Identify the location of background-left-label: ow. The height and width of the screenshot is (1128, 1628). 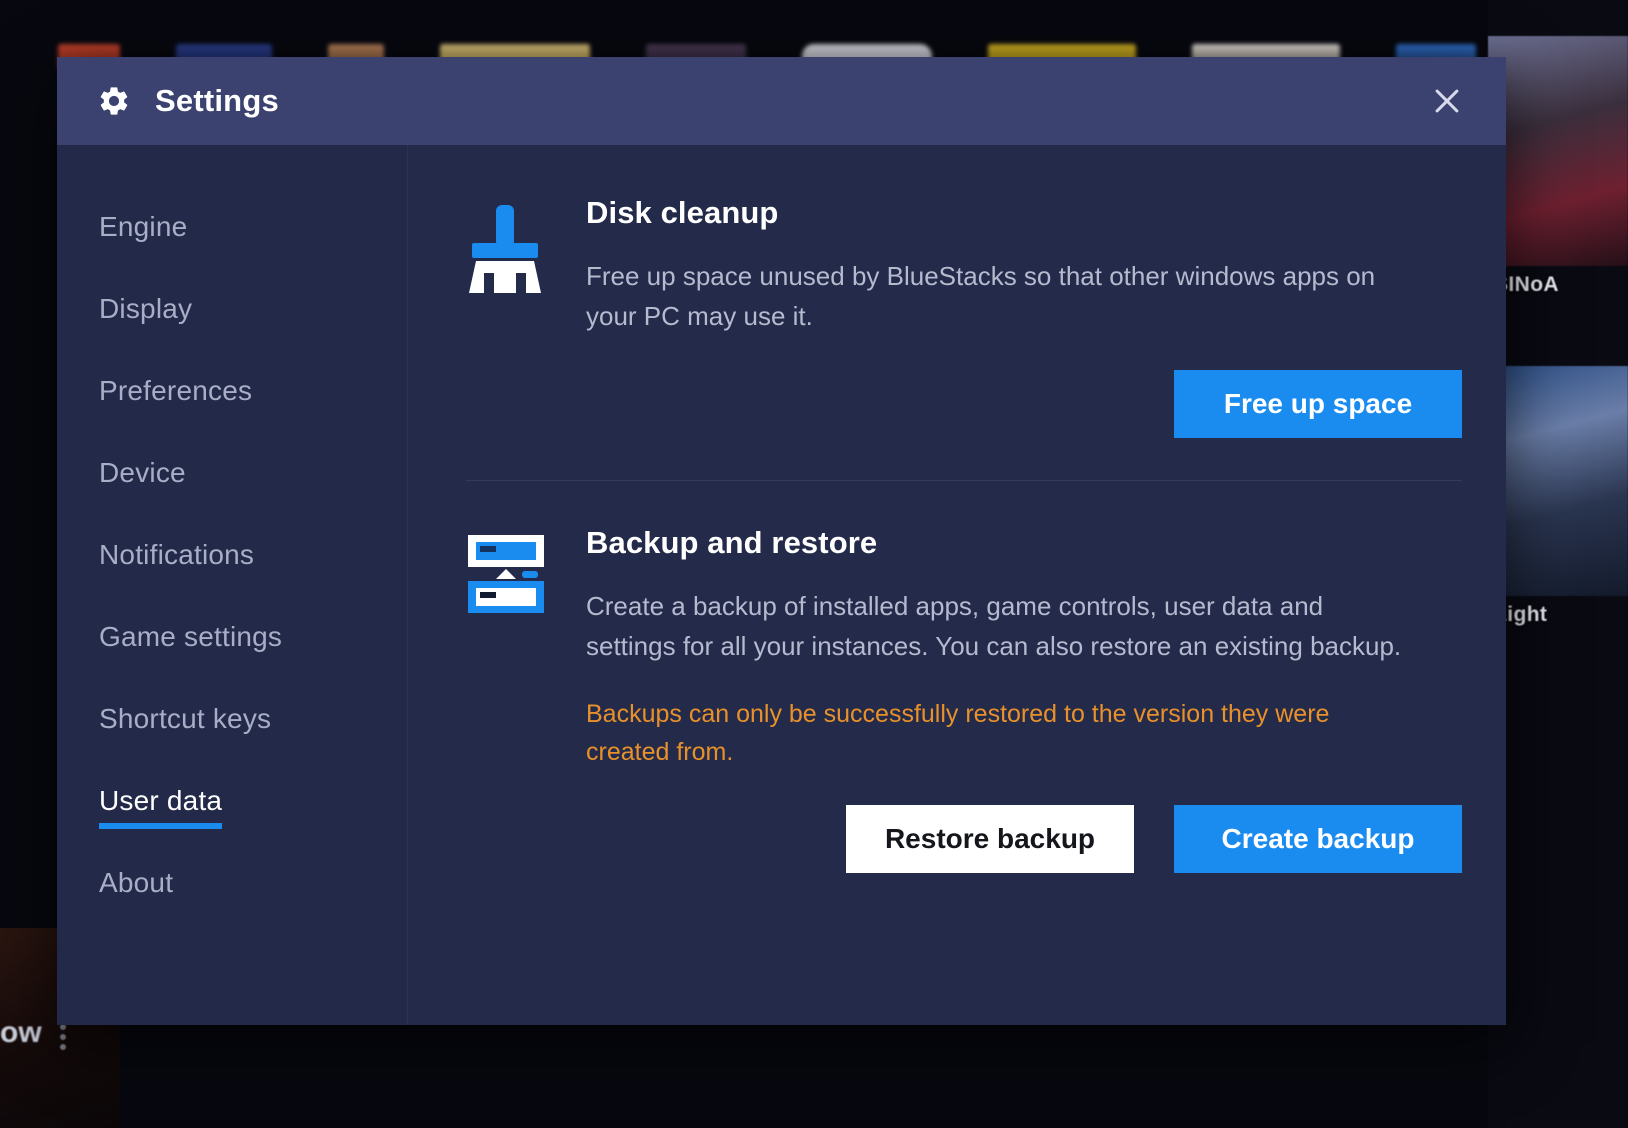
(21, 1032).